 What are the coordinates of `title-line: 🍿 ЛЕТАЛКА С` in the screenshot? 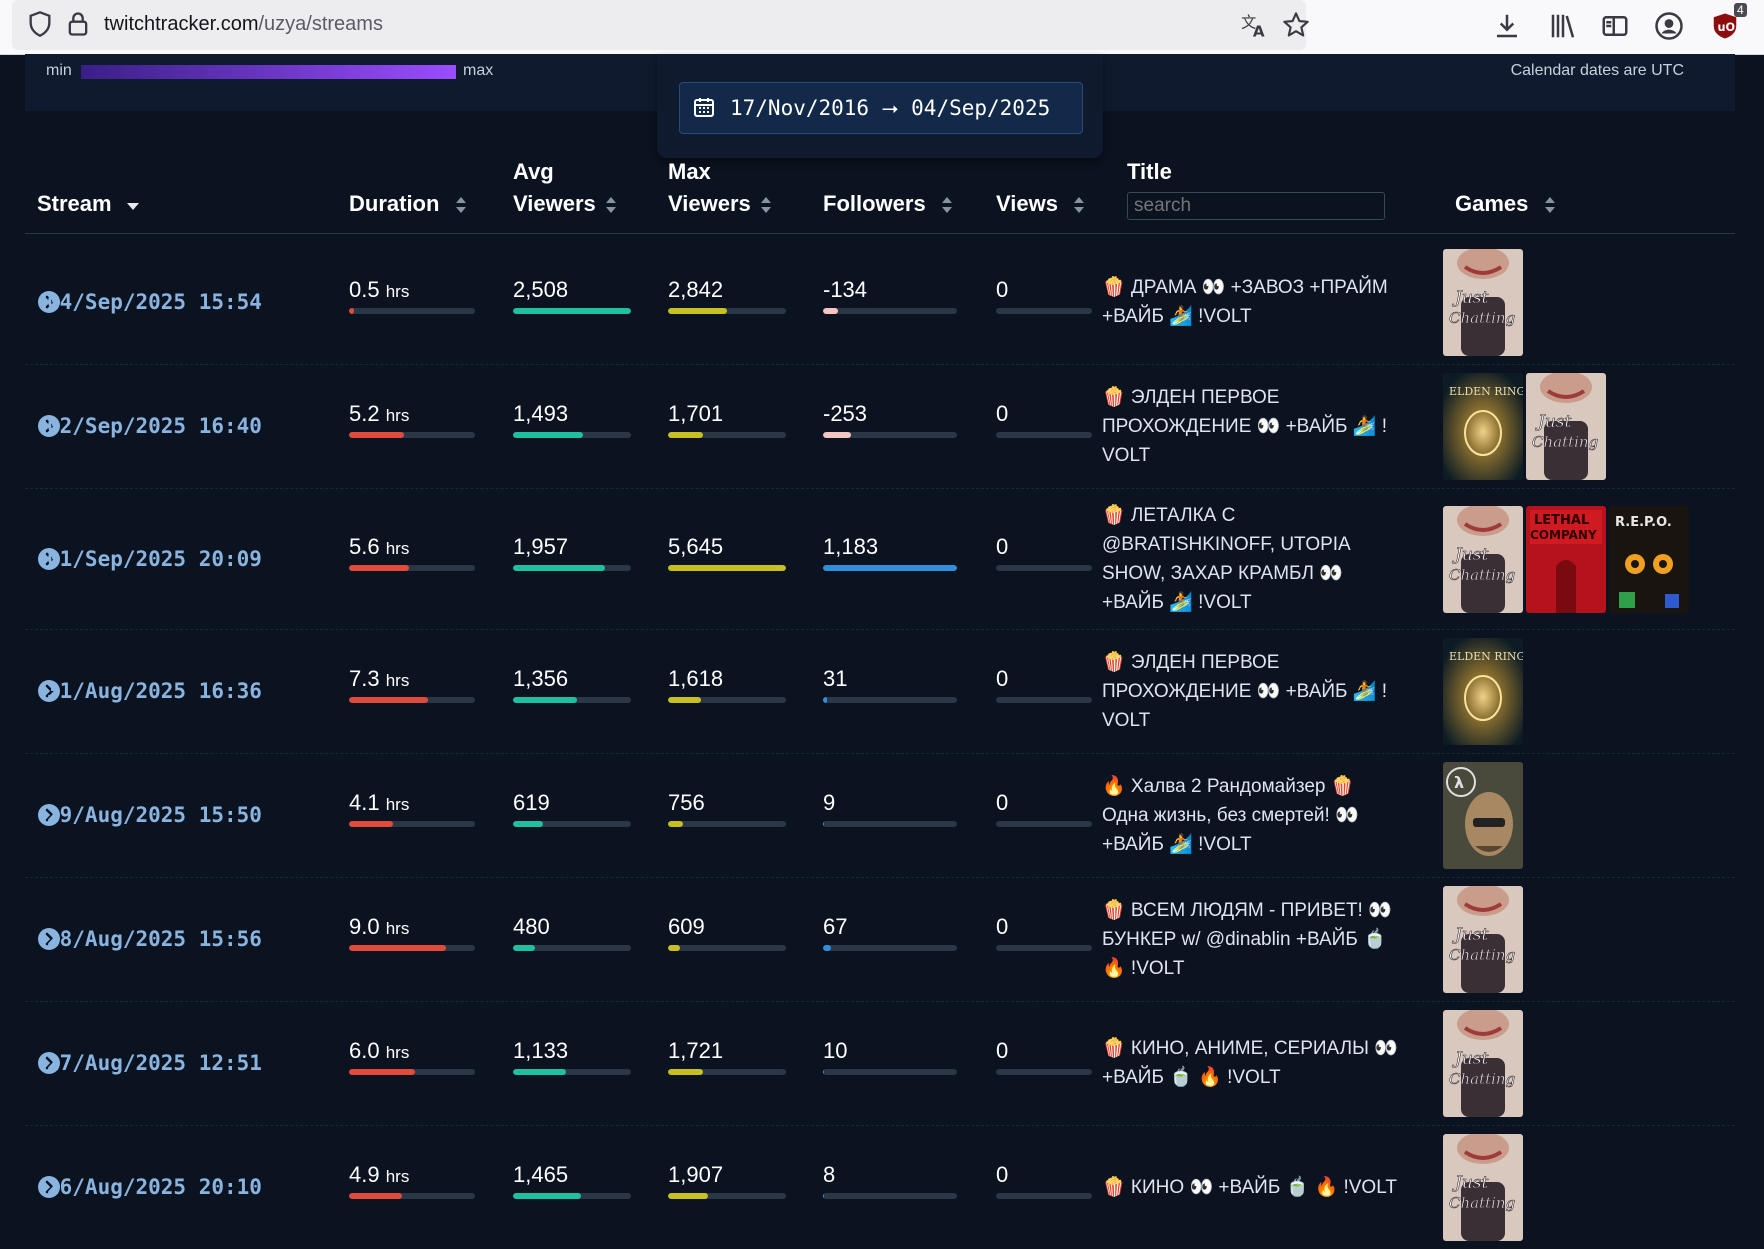 It's located at (1169, 515).